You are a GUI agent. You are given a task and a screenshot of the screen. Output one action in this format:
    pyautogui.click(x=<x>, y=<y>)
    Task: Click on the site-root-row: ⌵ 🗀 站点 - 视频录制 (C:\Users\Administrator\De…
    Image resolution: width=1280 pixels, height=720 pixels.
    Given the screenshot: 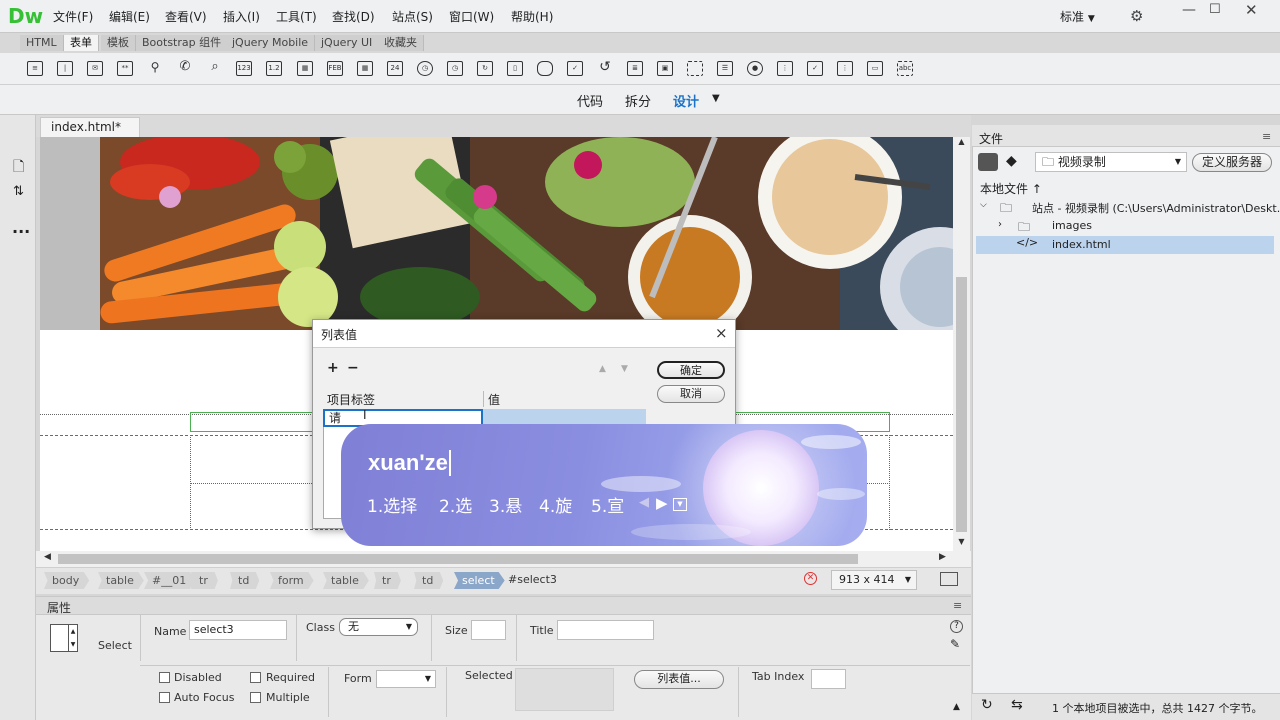 What is the action you would take?
    pyautogui.click(x=1129, y=208)
    